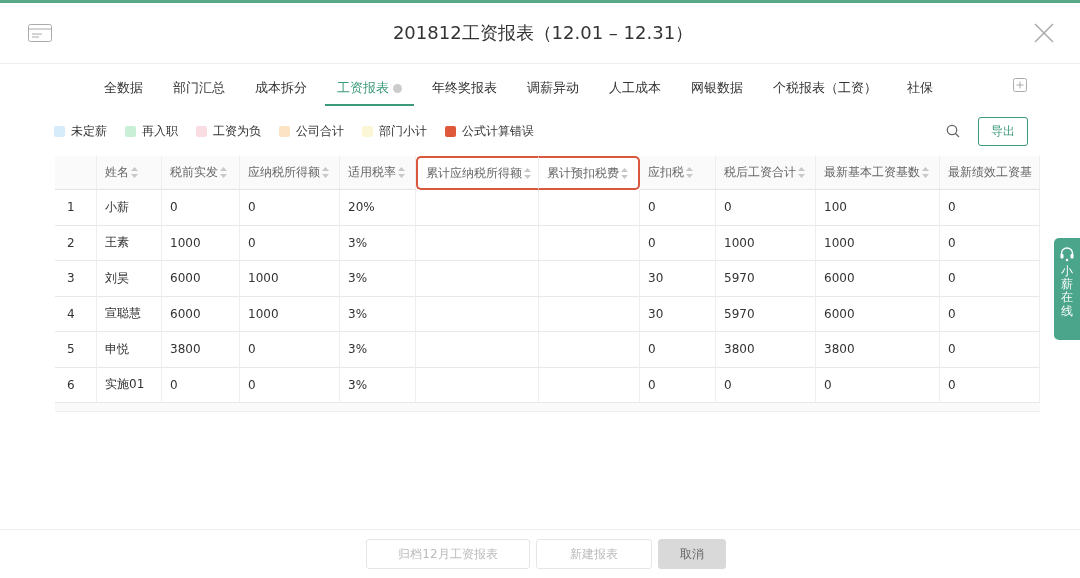 Image resolution: width=1080 pixels, height=578 pixels. What do you see at coordinates (281, 92) in the screenshot?
I see `tab: 成本拆分` at bounding box center [281, 92].